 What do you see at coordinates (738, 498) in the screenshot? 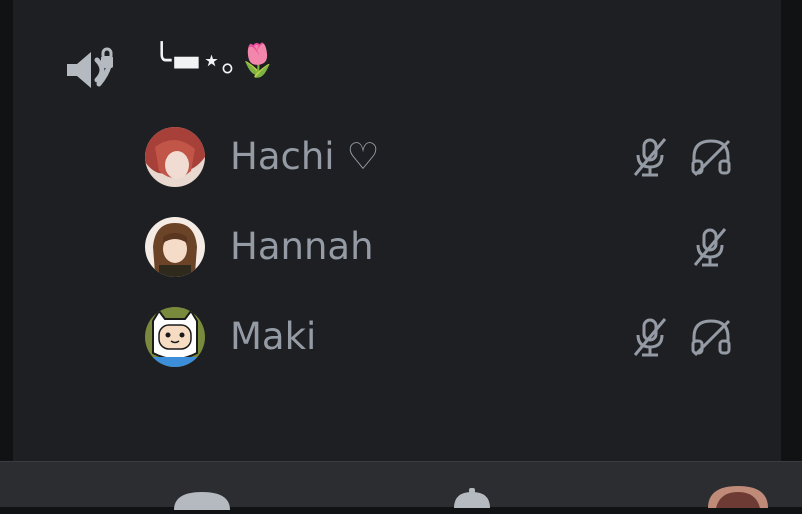
I see `profile-avatar` at bounding box center [738, 498].